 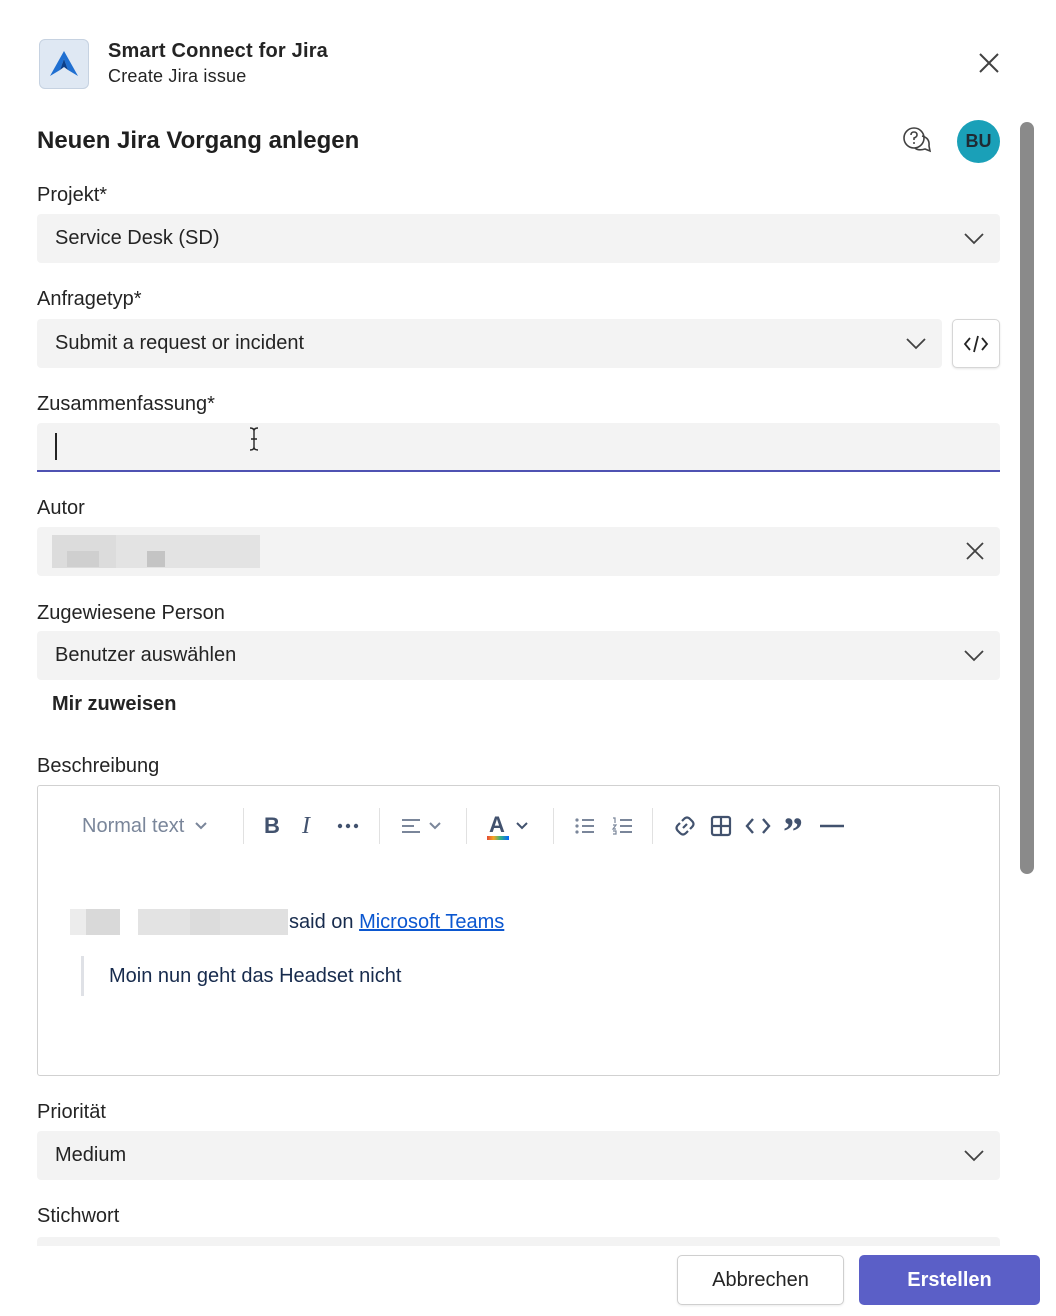 I want to click on said-on-text: said on, so click(x=324, y=922).